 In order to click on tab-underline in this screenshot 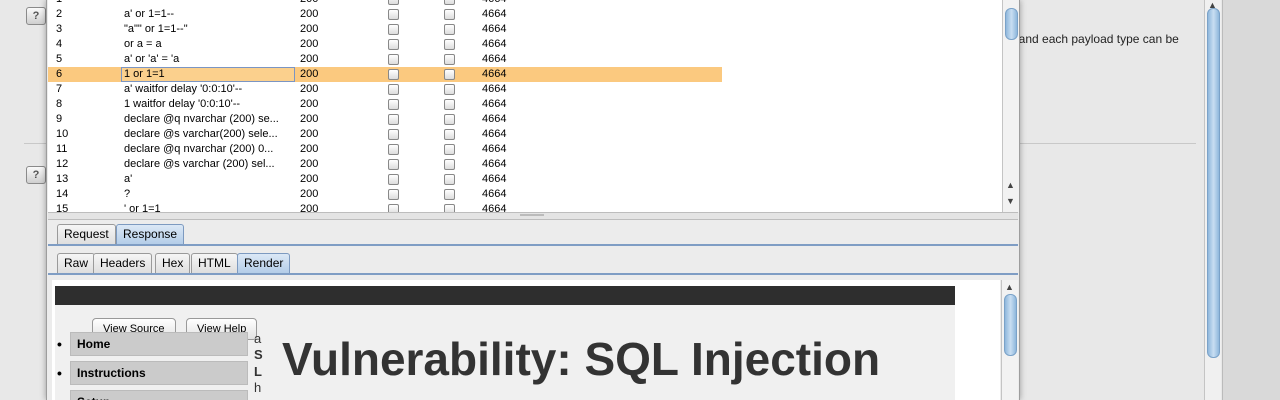, I will do `click(533, 245)`.